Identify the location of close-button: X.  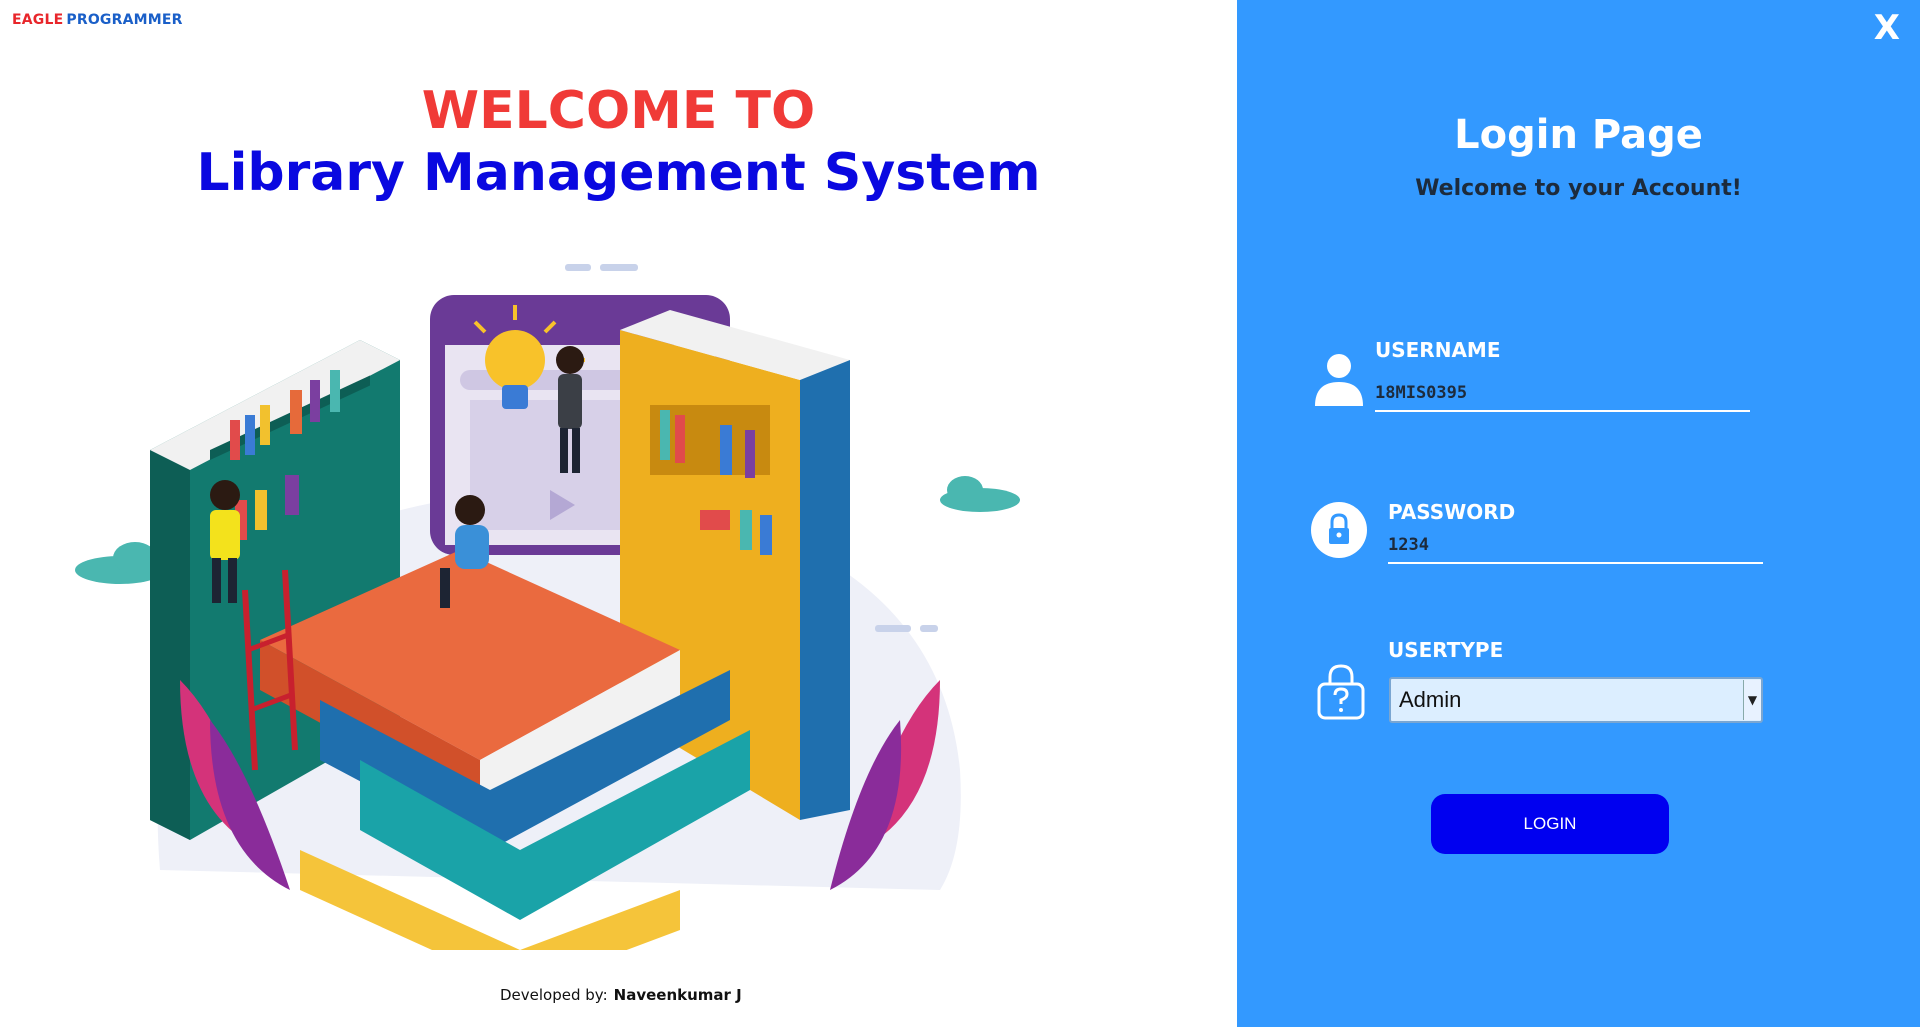
(1887, 28).